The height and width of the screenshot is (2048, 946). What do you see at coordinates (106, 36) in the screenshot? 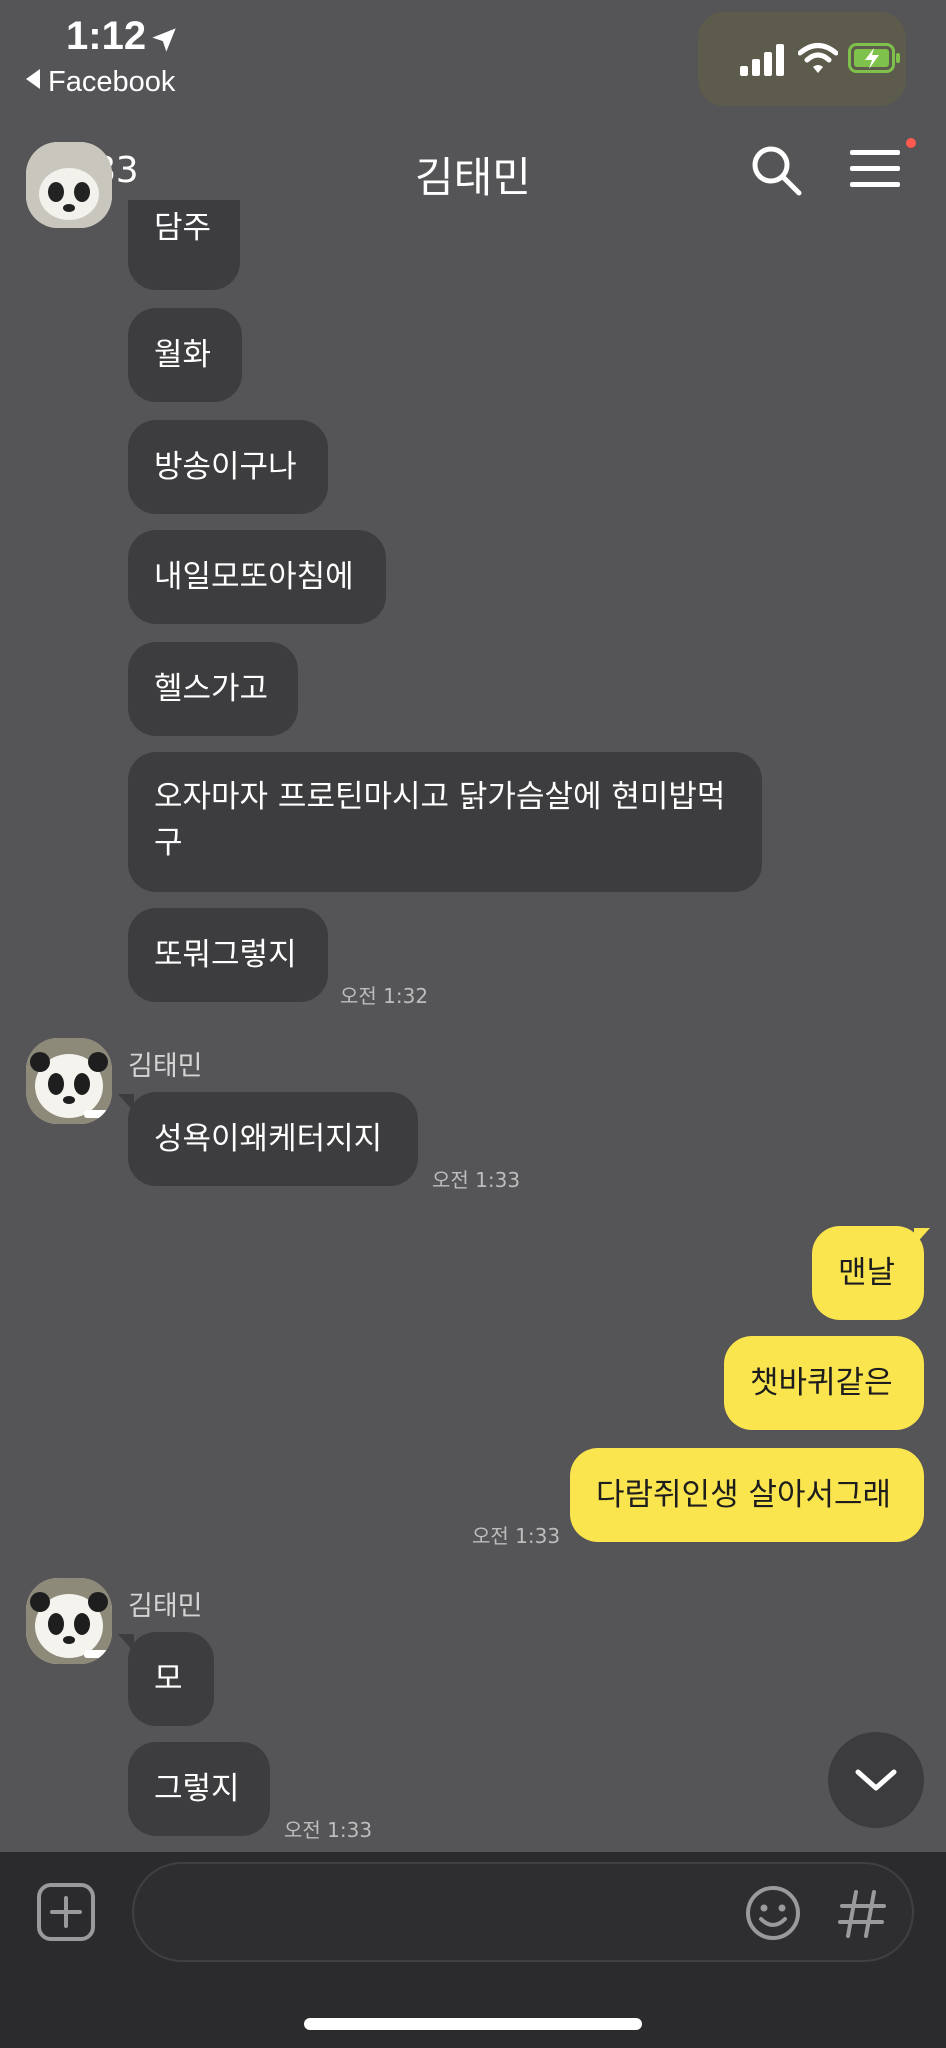
I see `status-time: 1:12` at bounding box center [106, 36].